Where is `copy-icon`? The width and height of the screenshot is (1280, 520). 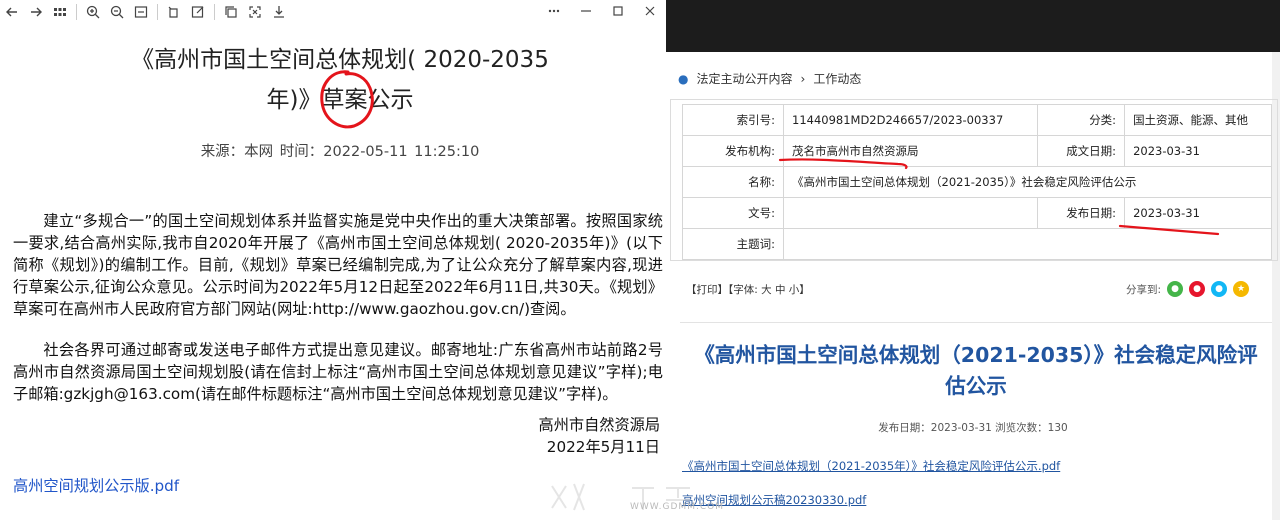
copy-icon is located at coordinates (231, 12).